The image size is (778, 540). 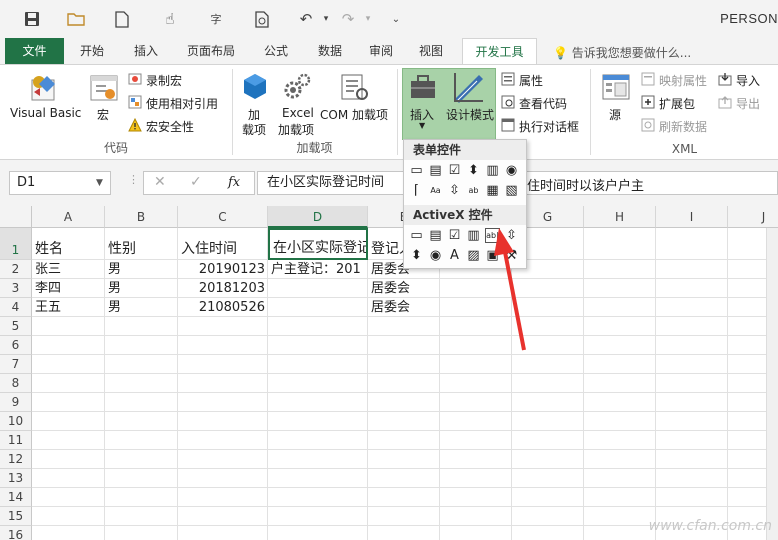 I want to click on cell-f11, so click(x=476, y=440).